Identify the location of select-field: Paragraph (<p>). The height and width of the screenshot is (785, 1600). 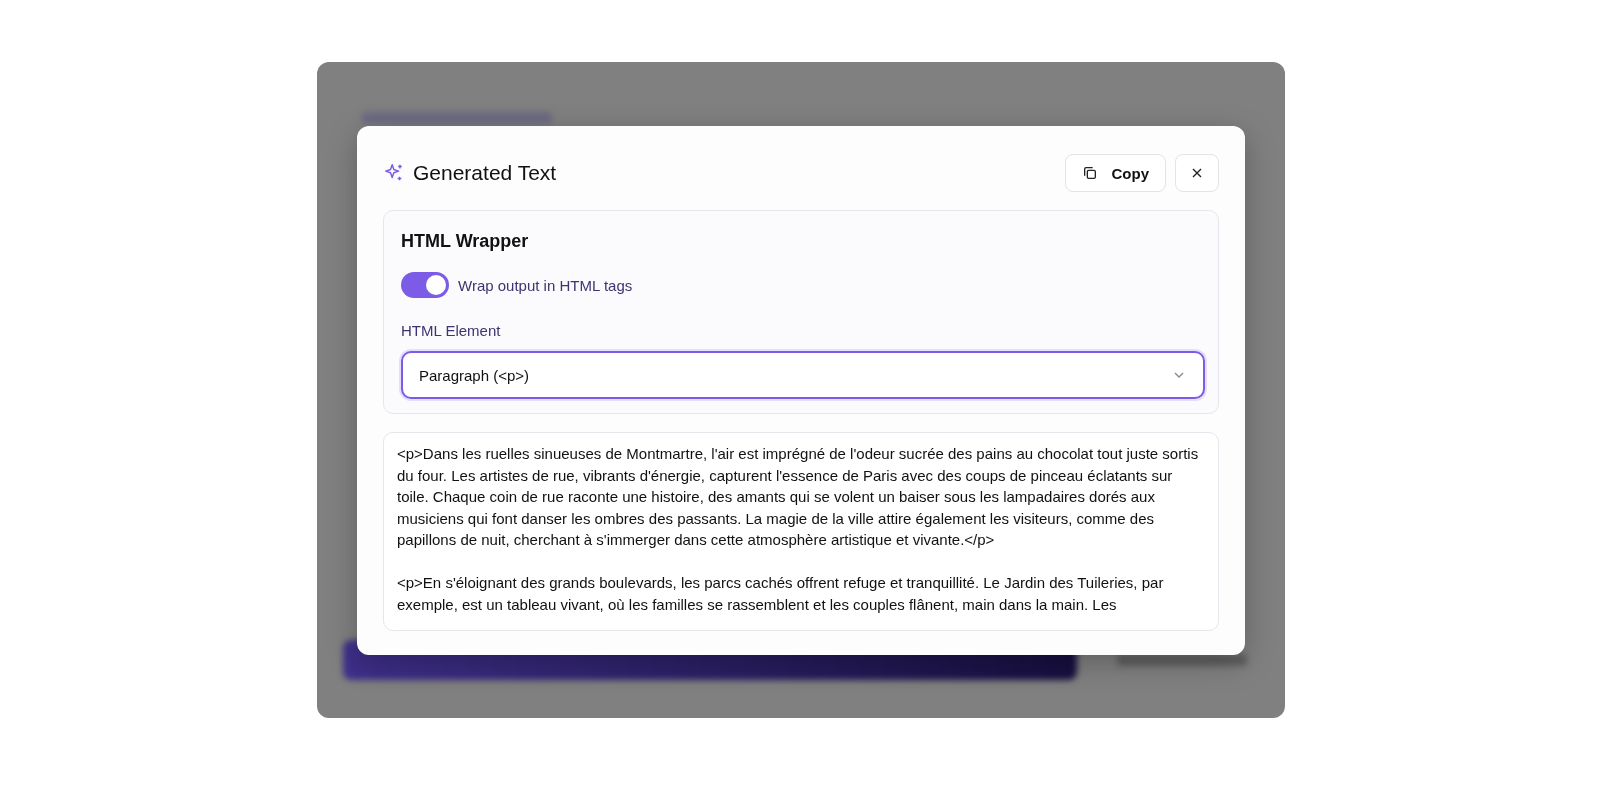
(803, 375).